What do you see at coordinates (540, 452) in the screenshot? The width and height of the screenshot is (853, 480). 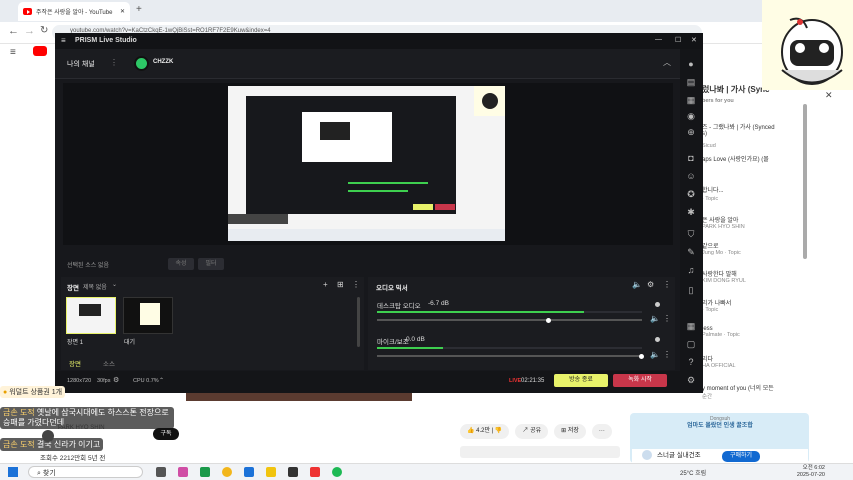 I see `description-box` at bounding box center [540, 452].